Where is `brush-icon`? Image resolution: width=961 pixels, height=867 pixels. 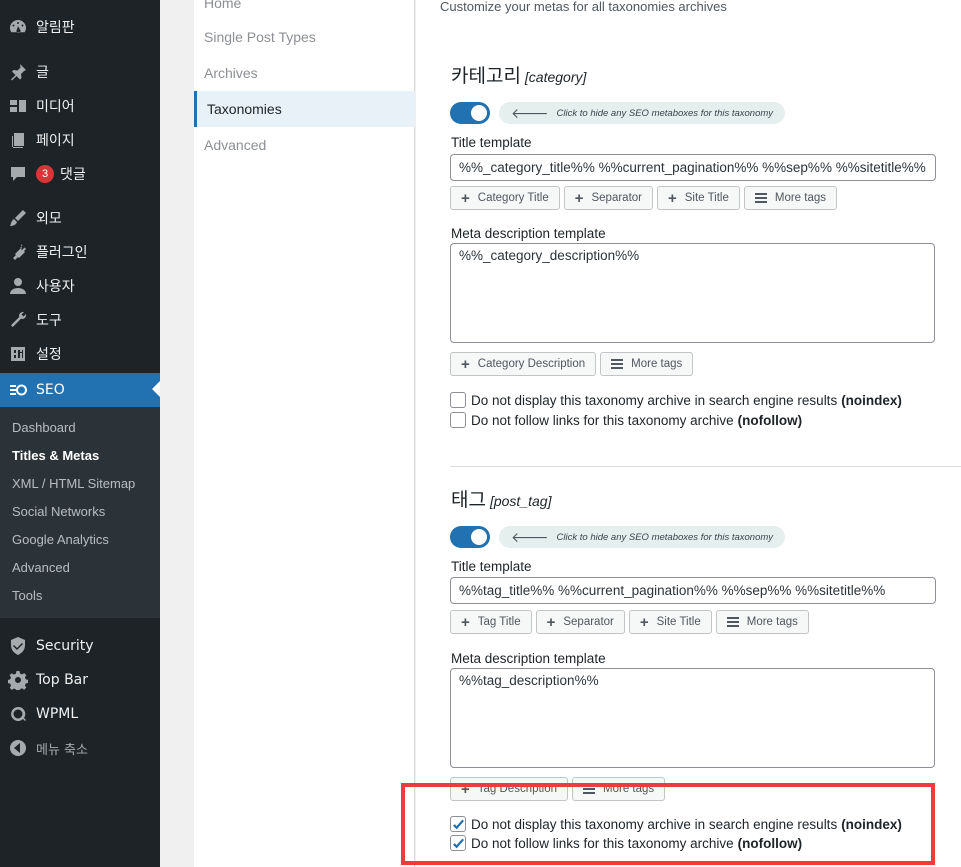 brush-icon is located at coordinates (18, 218).